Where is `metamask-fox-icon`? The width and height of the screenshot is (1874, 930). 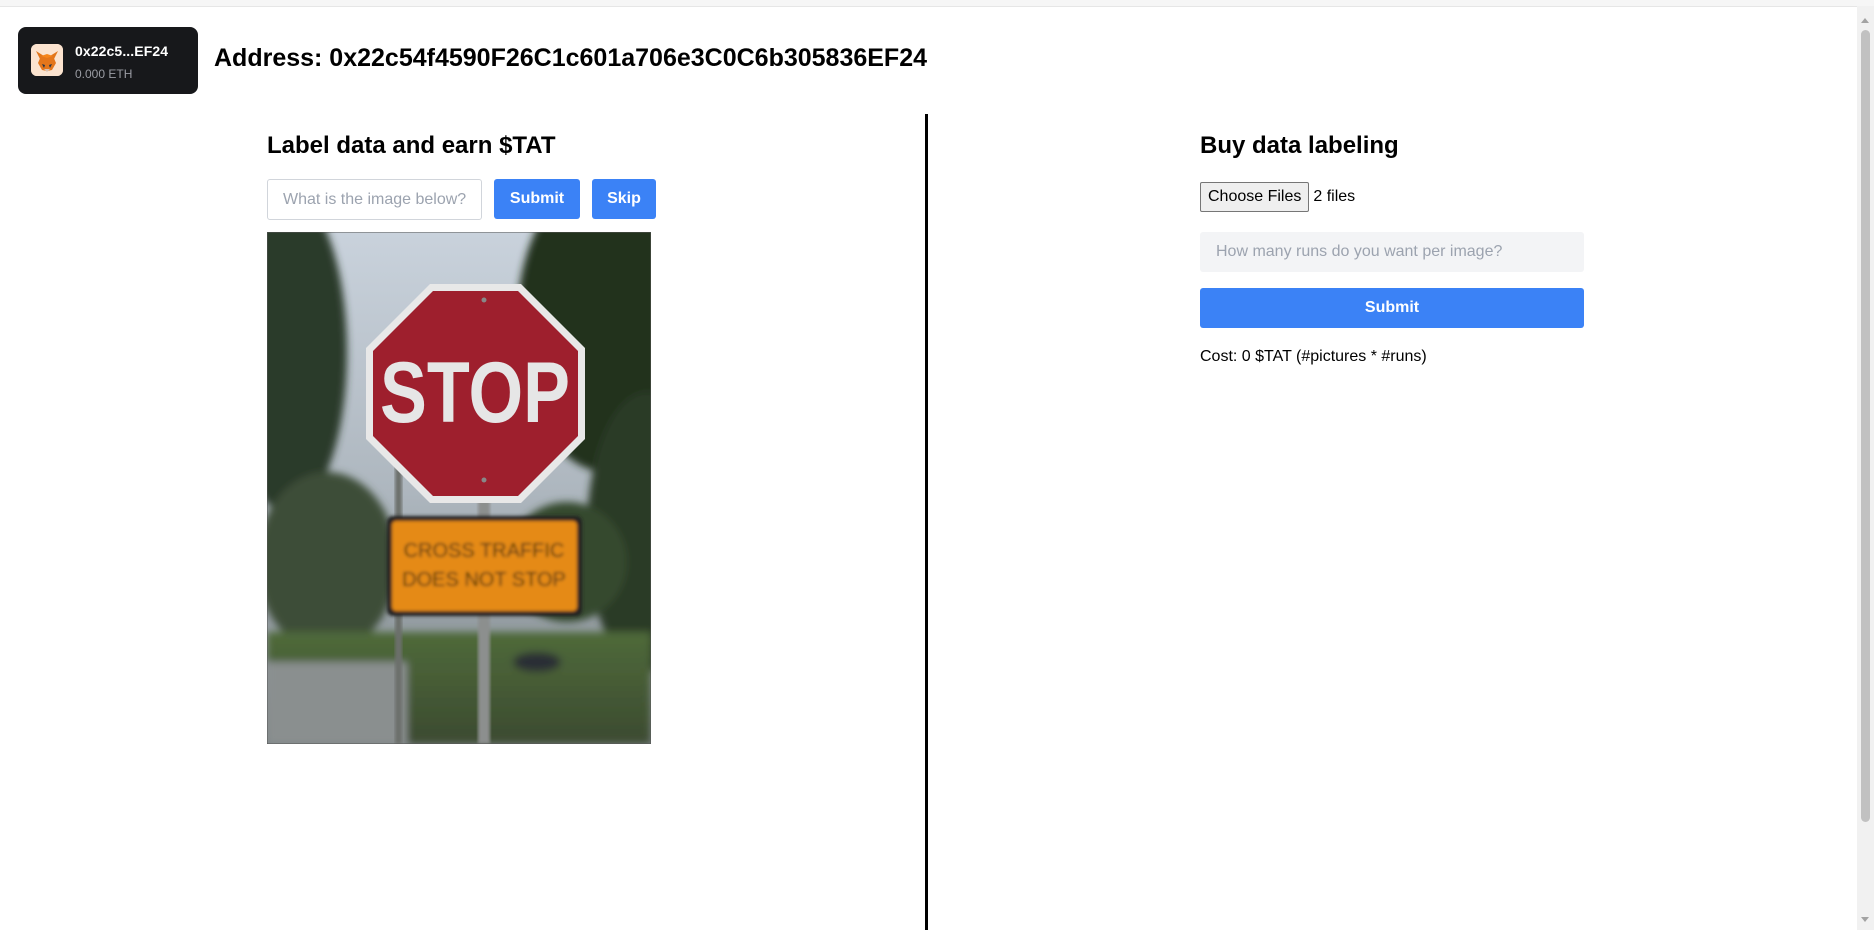 metamask-fox-icon is located at coordinates (47, 60).